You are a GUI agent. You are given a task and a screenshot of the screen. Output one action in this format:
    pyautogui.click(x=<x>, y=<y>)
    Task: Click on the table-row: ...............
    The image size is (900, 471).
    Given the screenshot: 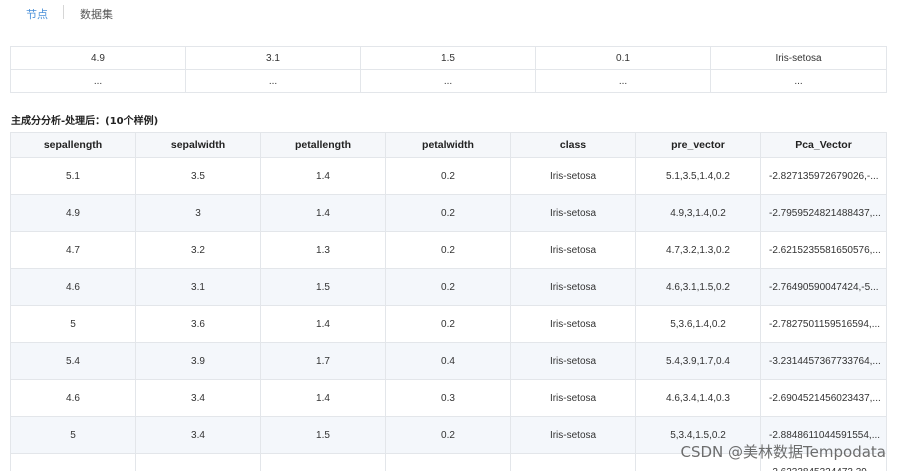 What is the action you would take?
    pyautogui.click(x=448, y=81)
    